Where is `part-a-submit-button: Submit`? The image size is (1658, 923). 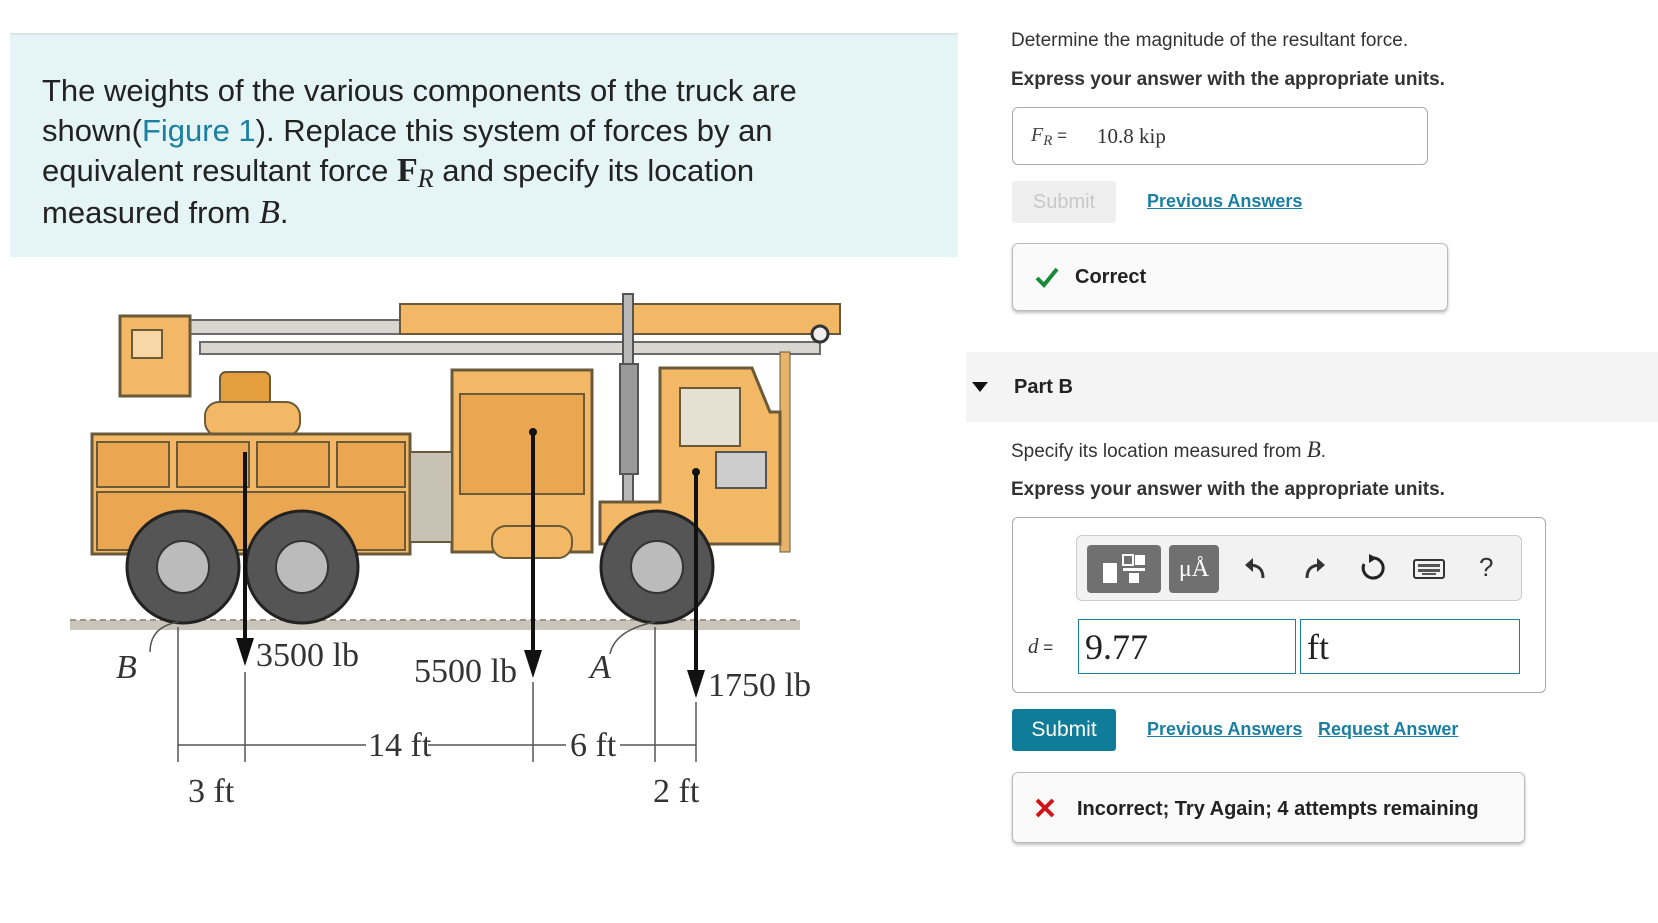 part-a-submit-button: Submit is located at coordinates (1064, 202).